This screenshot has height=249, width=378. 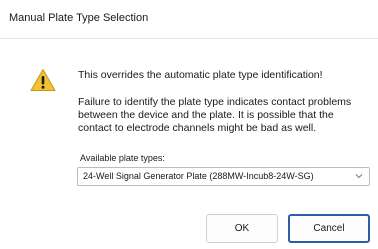 I want to click on window-title: Manual Plate Type Selection, so click(x=79, y=18).